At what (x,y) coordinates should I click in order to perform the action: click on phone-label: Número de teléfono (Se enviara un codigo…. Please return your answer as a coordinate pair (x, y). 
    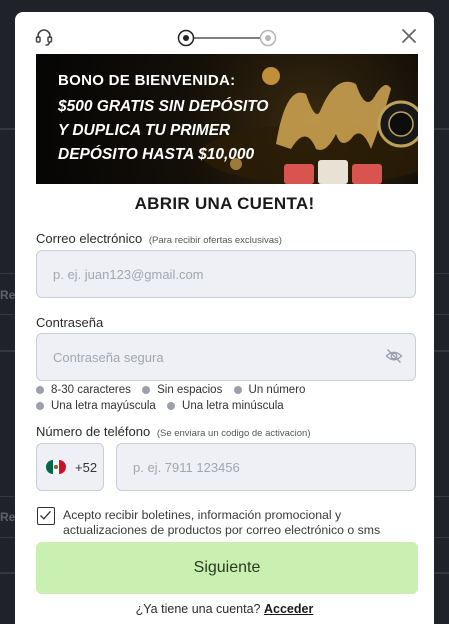
    Looking at the image, I should click on (173, 431).